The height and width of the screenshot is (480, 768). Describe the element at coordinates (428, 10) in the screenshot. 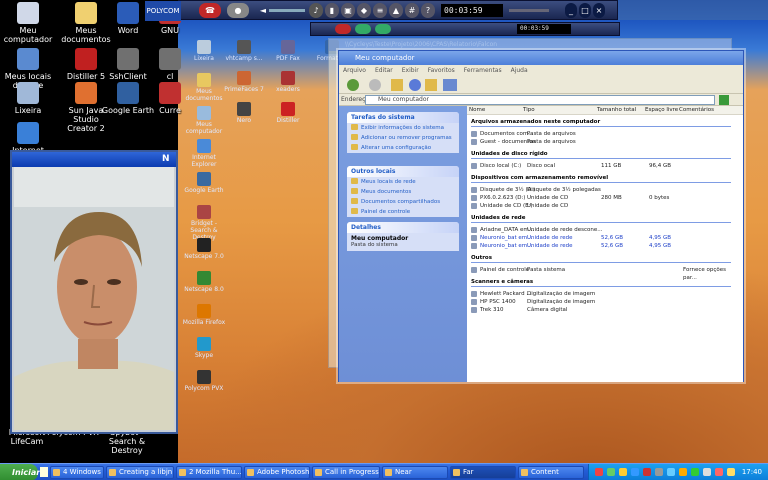

I see `help-icon: ?` at that location.